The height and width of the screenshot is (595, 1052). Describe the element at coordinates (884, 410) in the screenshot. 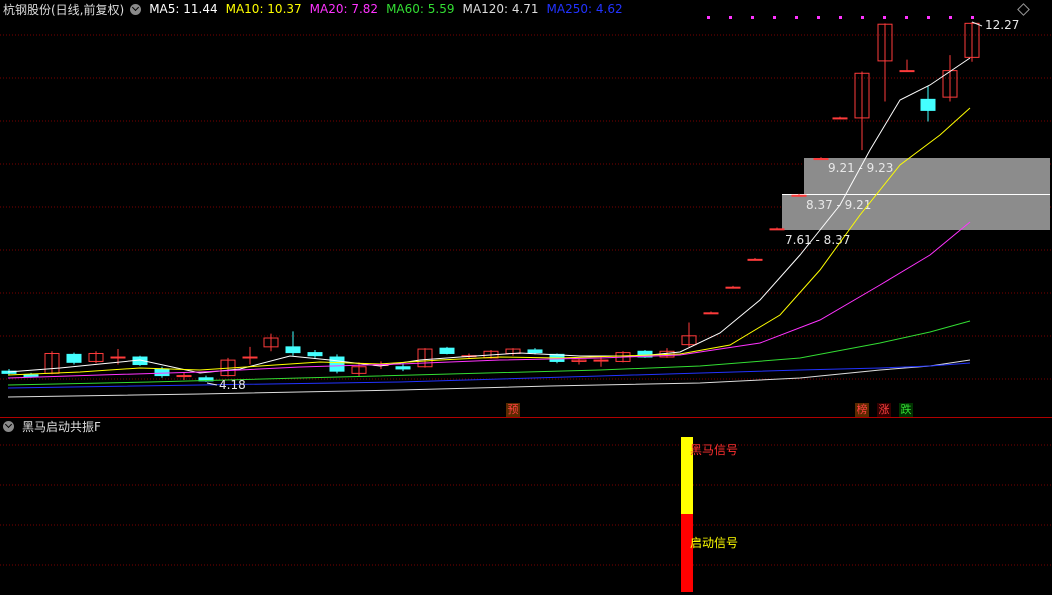

I see `zhang-badge: 涨` at that location.